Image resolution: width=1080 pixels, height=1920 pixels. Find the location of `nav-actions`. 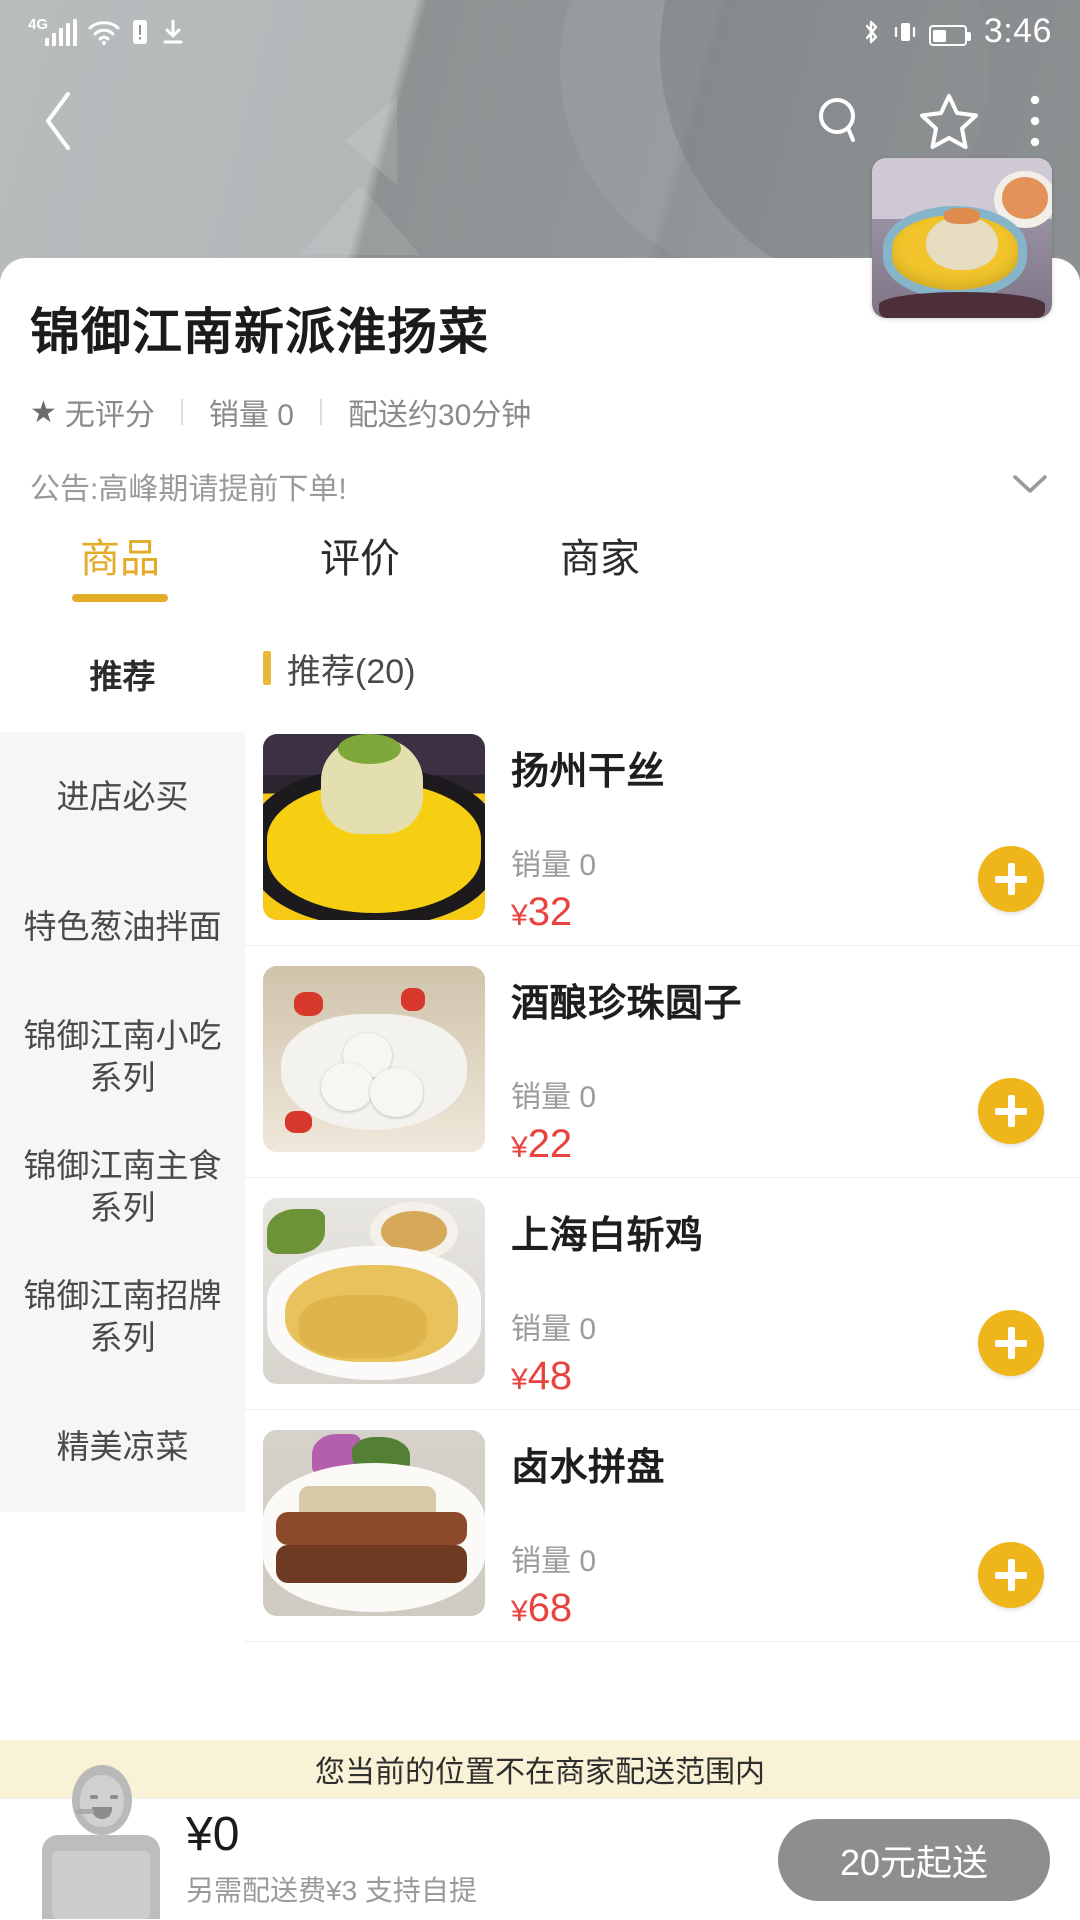

nav-actions is located at coordinates (927, 121).